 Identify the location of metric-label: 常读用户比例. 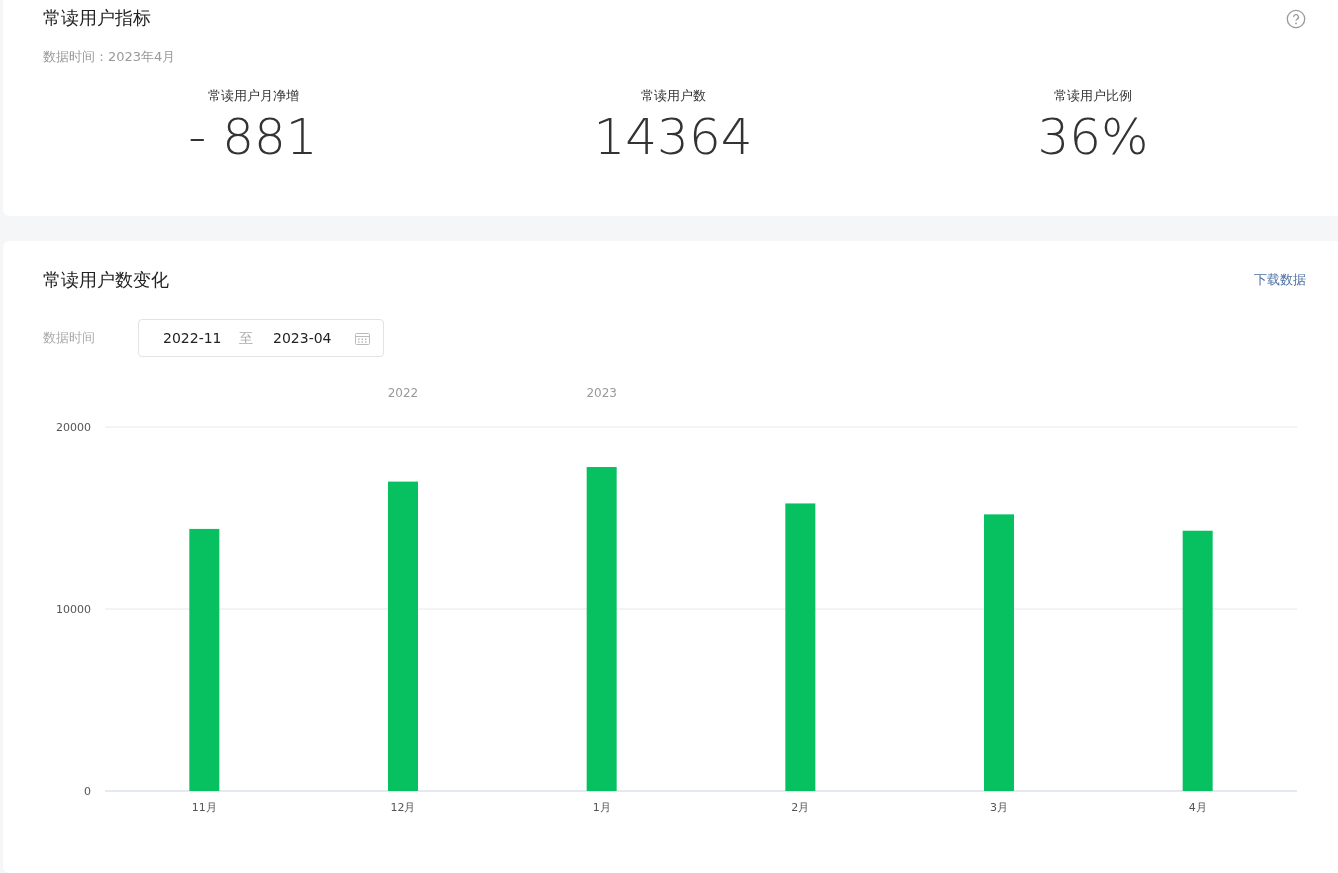
(1093, 95).